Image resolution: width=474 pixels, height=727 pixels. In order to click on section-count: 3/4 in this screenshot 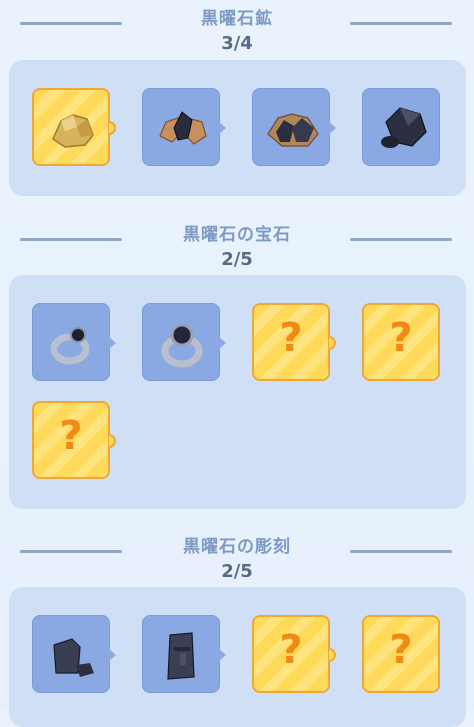, I will do `click(237, 43)`.